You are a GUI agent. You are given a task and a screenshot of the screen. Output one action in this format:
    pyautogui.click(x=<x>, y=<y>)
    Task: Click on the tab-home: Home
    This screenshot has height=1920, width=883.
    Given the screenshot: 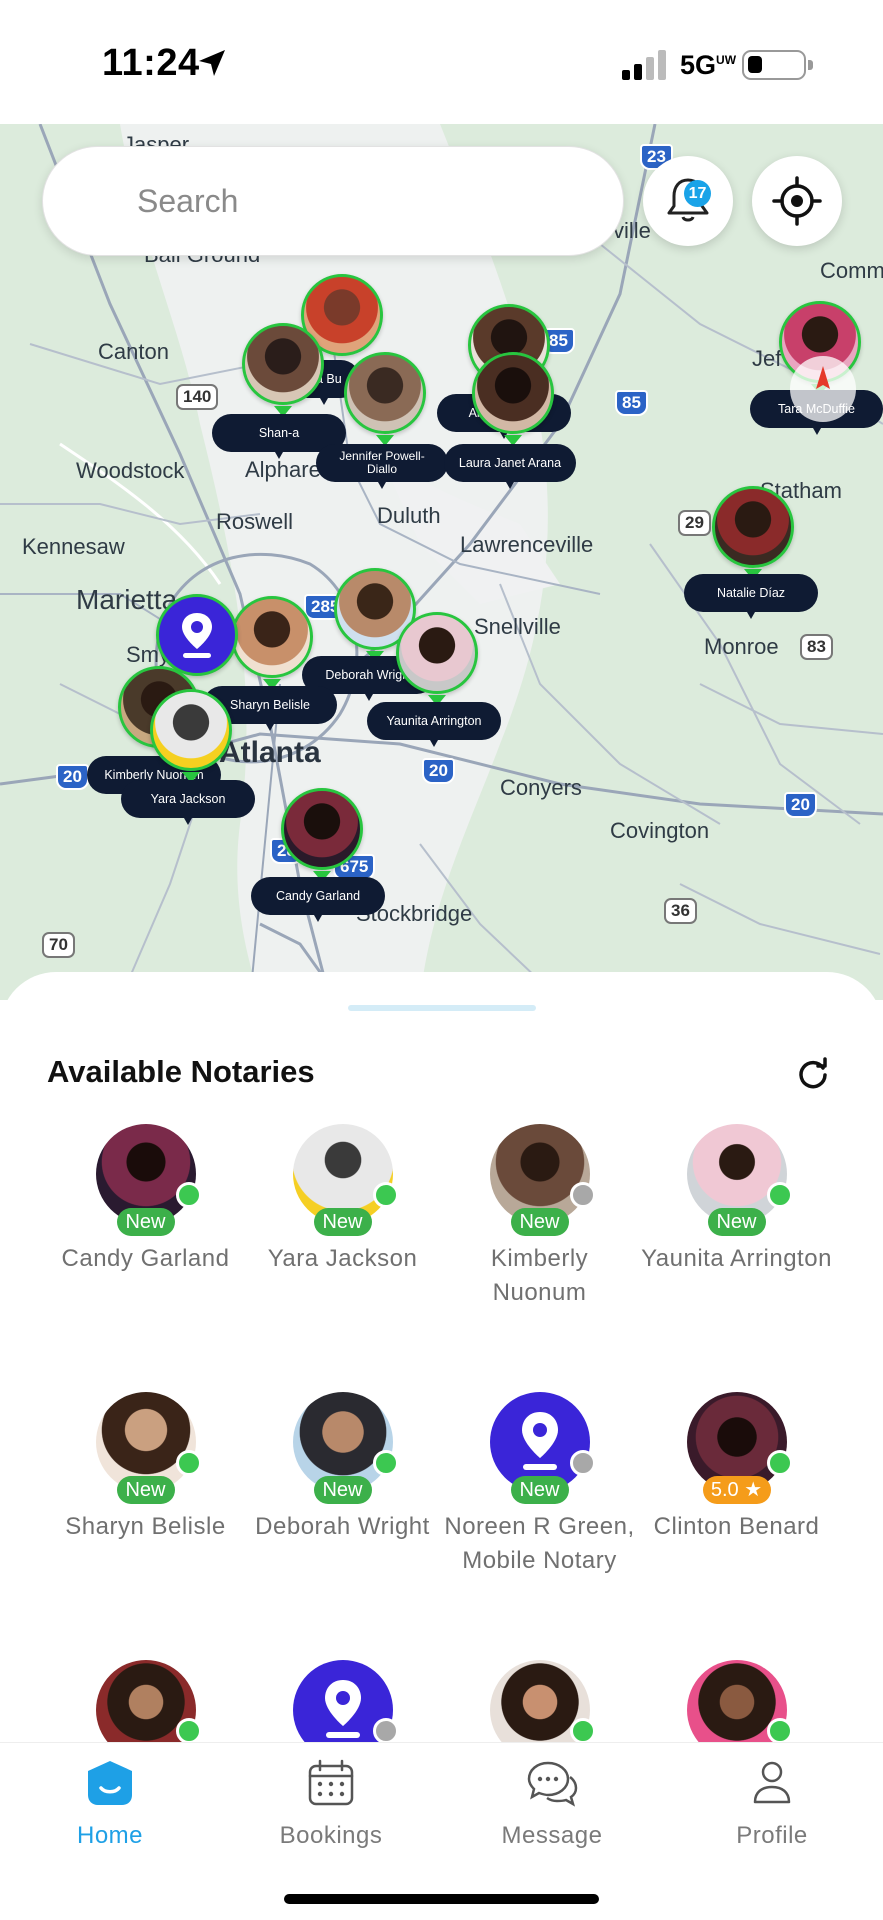 What is the action you would take?
    pyautogui.click(x=110, y=1803)
    